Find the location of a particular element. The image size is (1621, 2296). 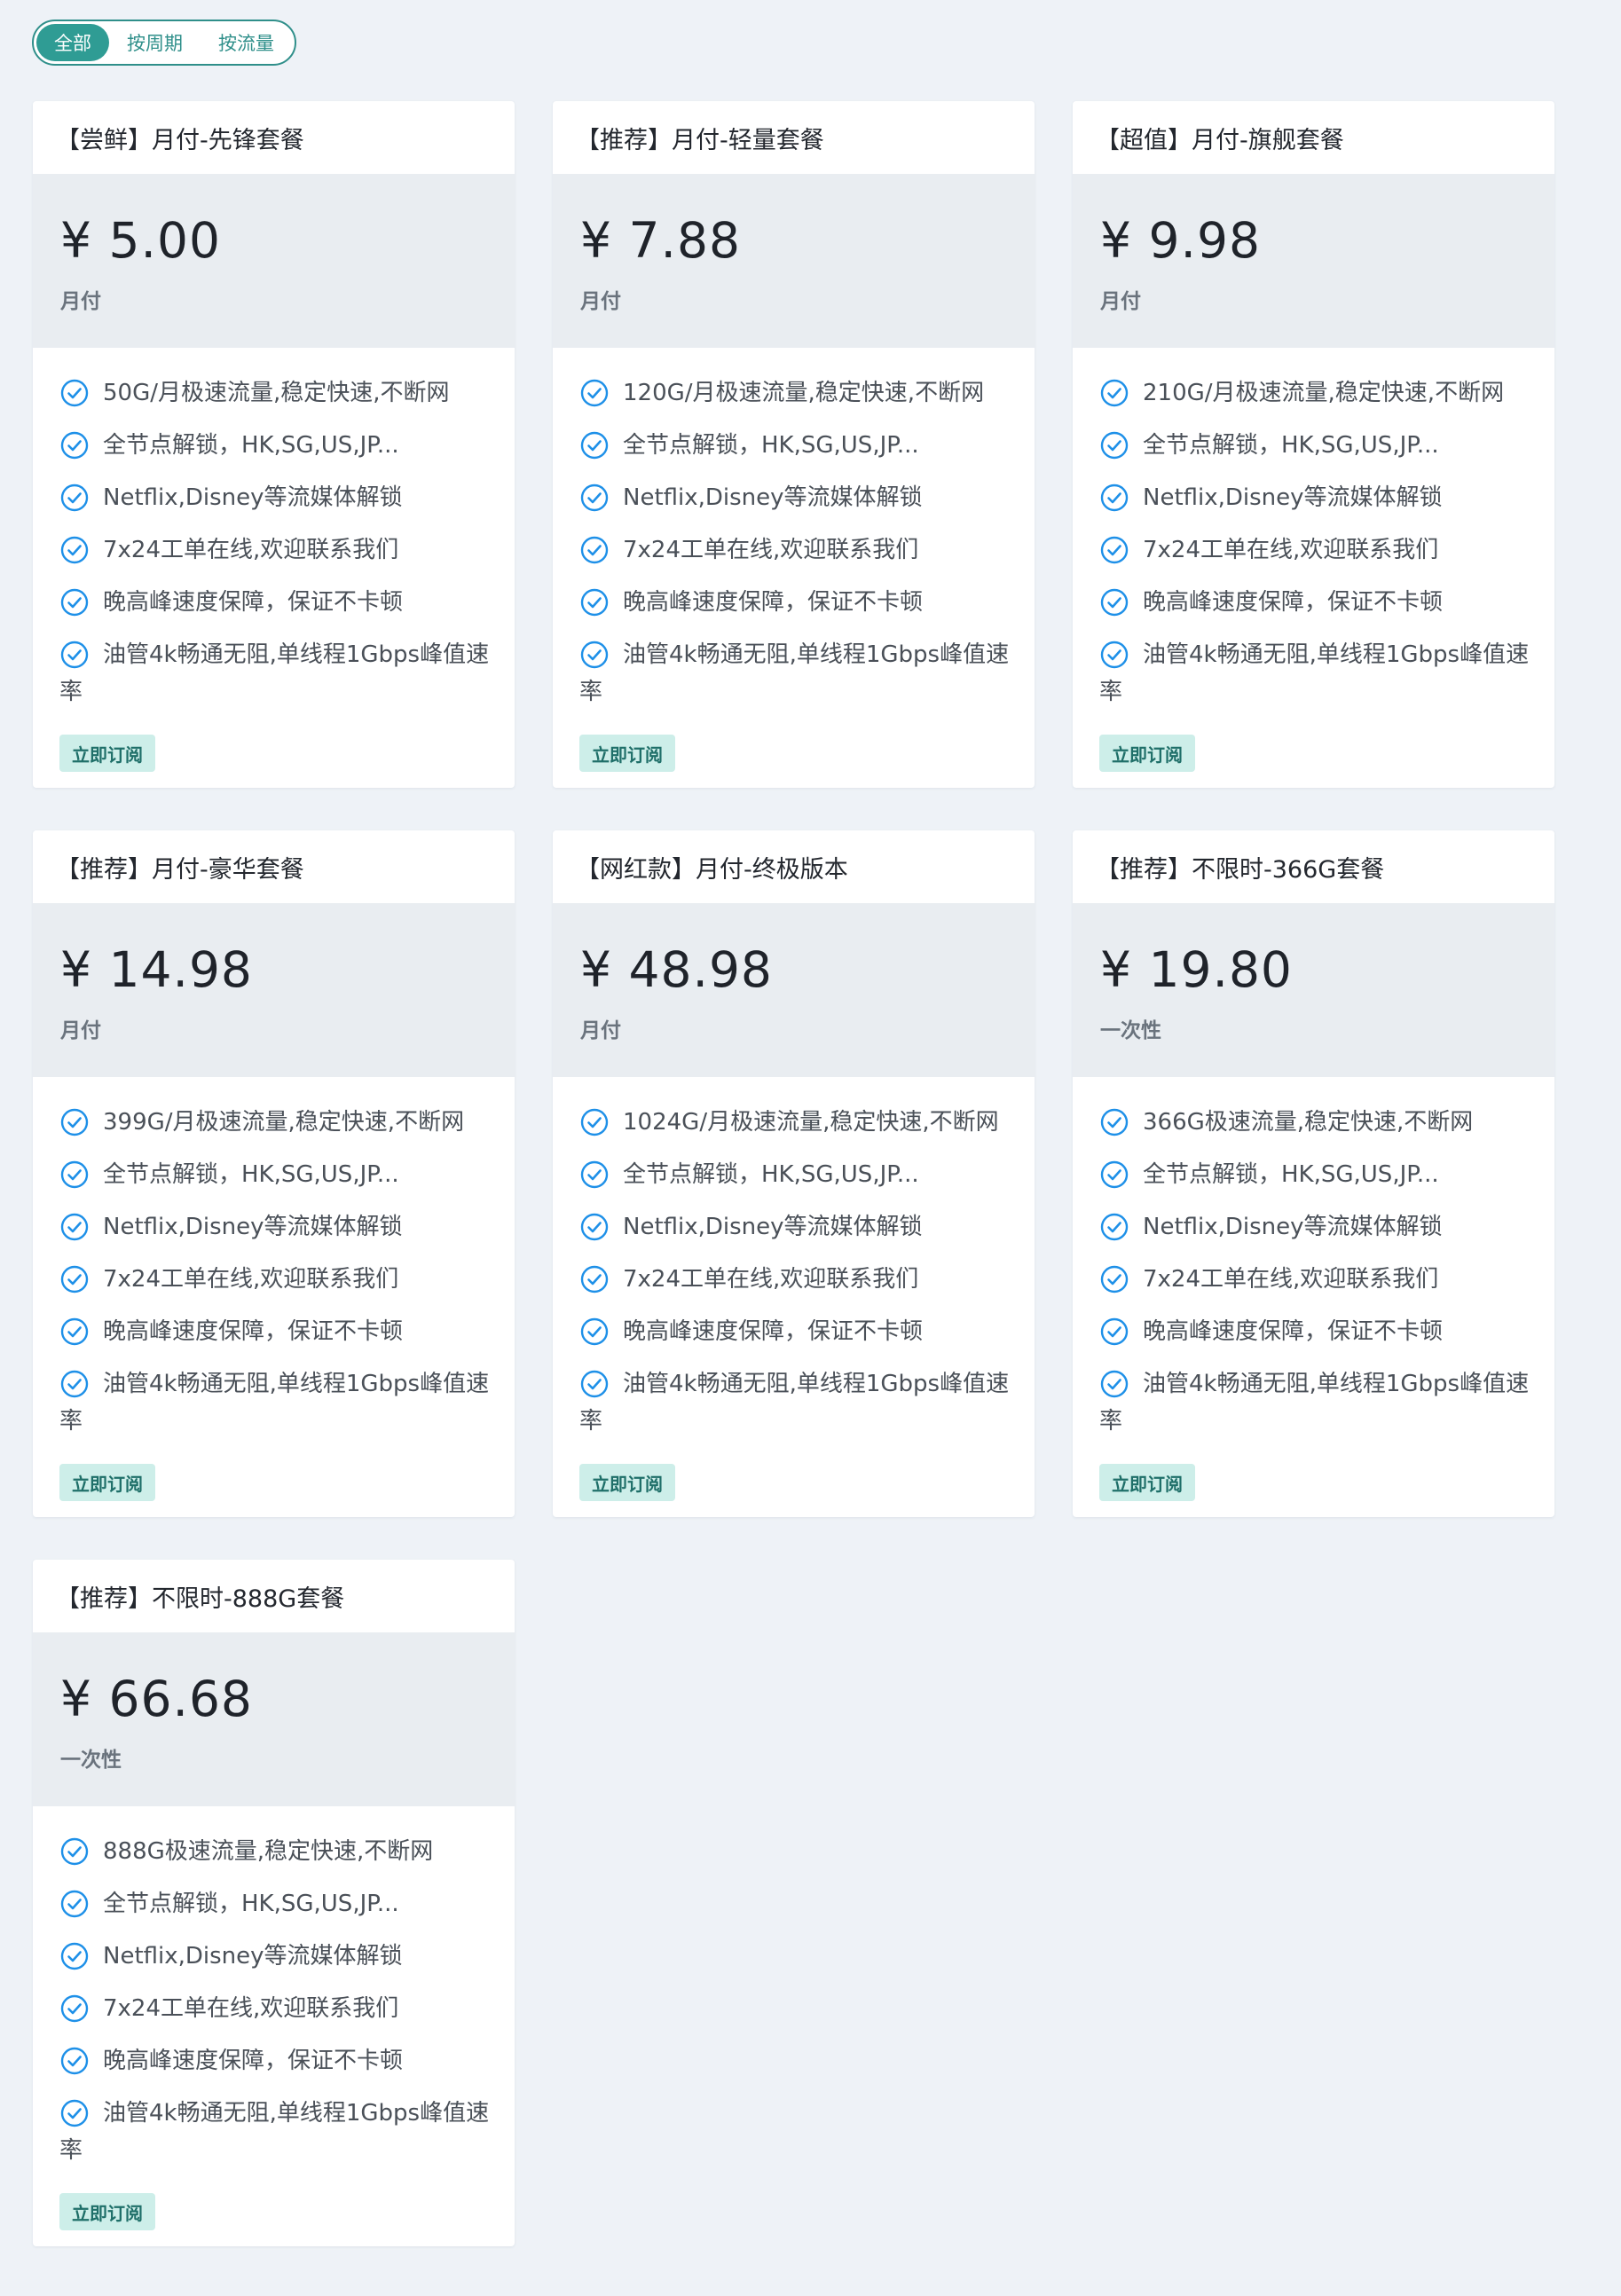

feature-text: 888G极速流量,稳定快速,不断网 is located at coordinates (268, 1851).